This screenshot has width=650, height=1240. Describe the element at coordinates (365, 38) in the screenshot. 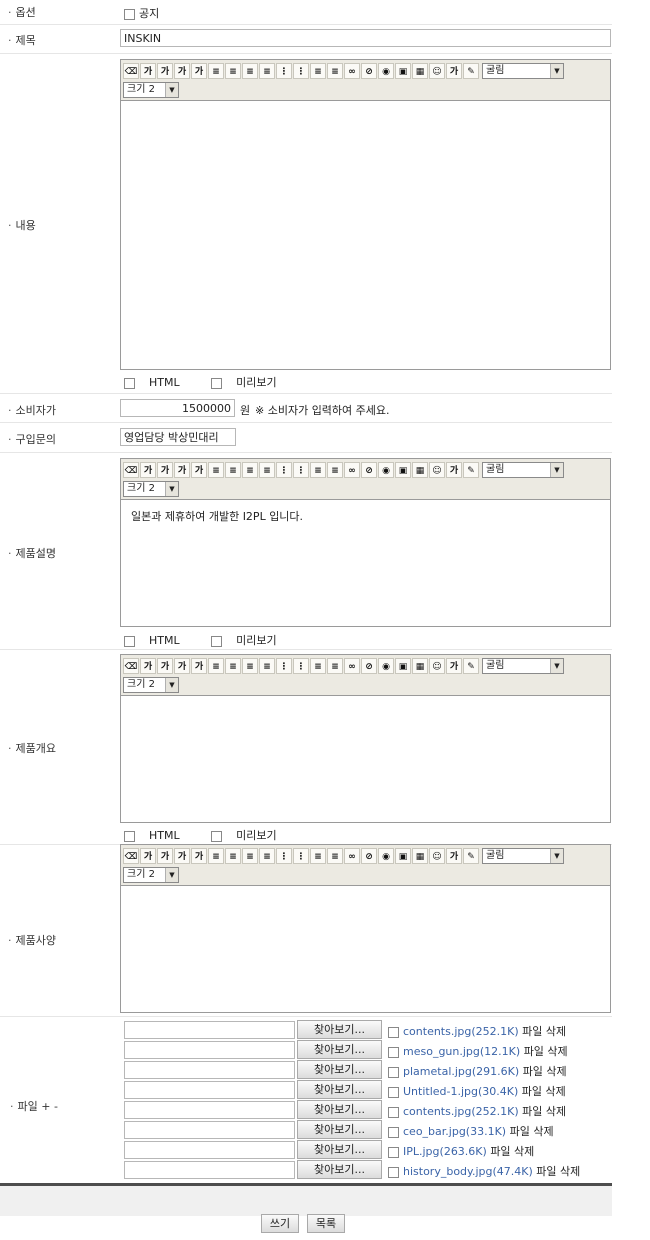

I see `title-input: INSKIN` at that location.